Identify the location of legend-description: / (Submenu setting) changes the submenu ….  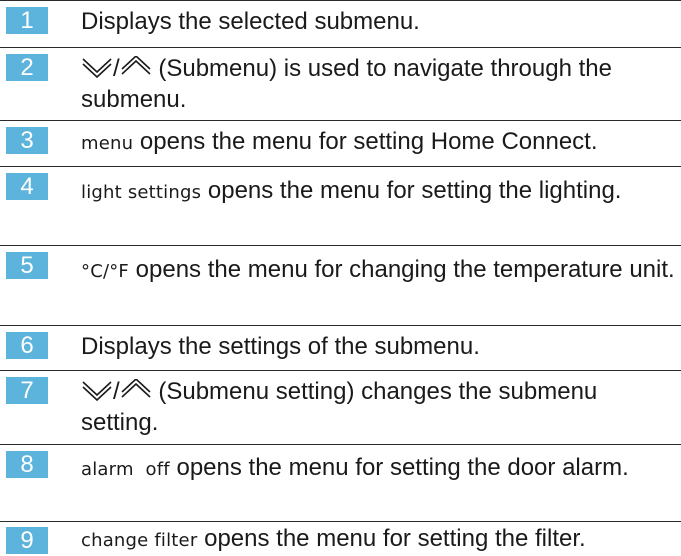
(378, 407).